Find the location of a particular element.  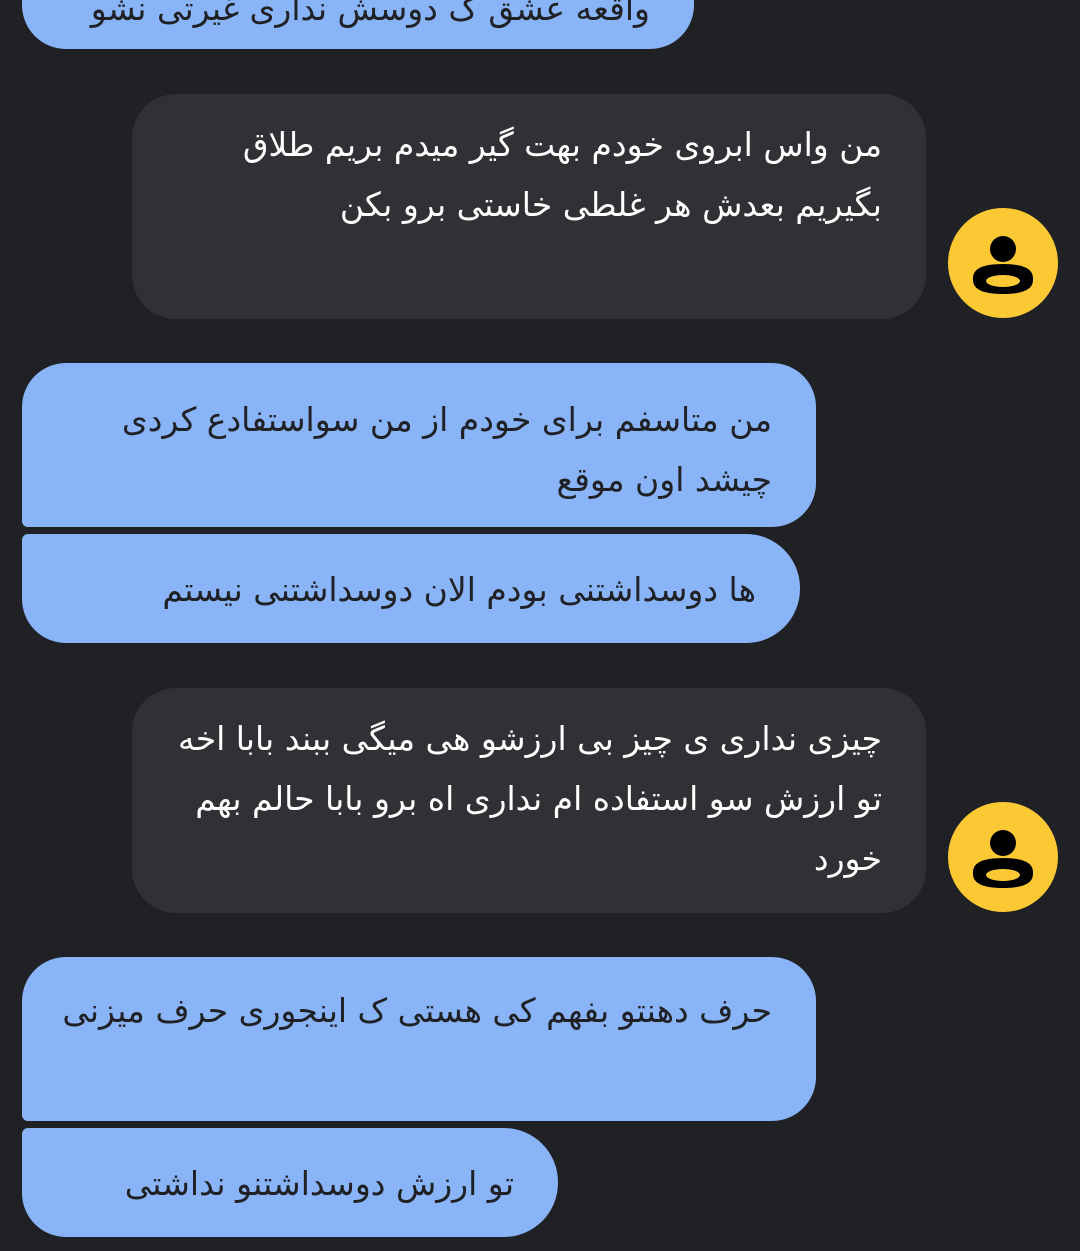

outgoing-message: ها دوسداشتنی بودم الان دوسداشتنی نیستم is located at coordinates (411, 588).